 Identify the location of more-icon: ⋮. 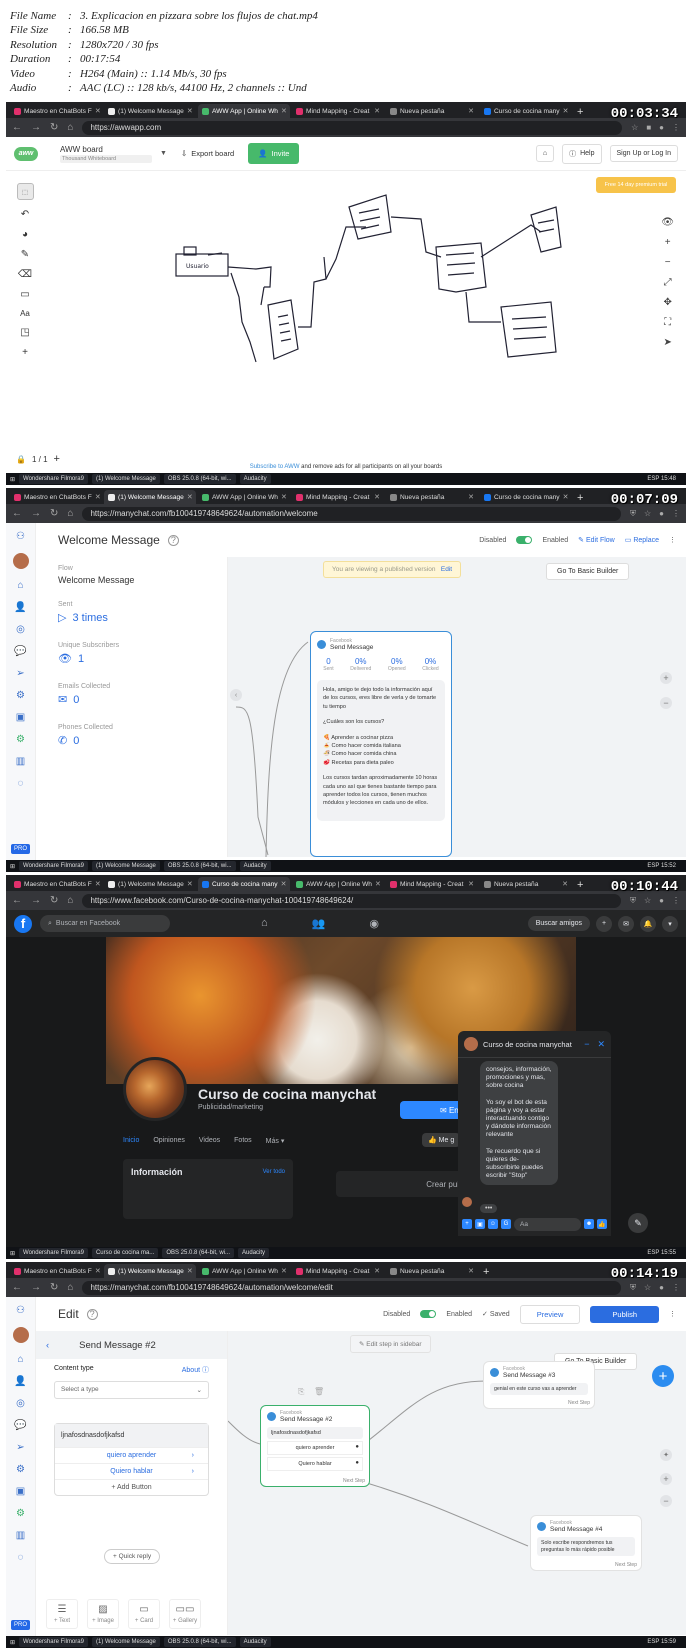
(672, 540).